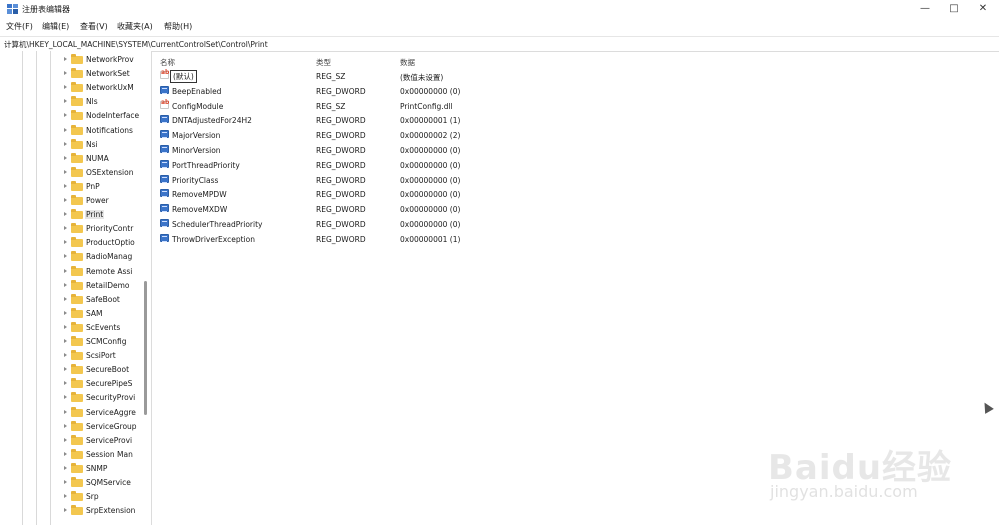 This screenshot has width=999, height=525. Describe the element at coordinates (103, 426) in the screenshot. I see `tree-item: ServiceGroup` at that location.